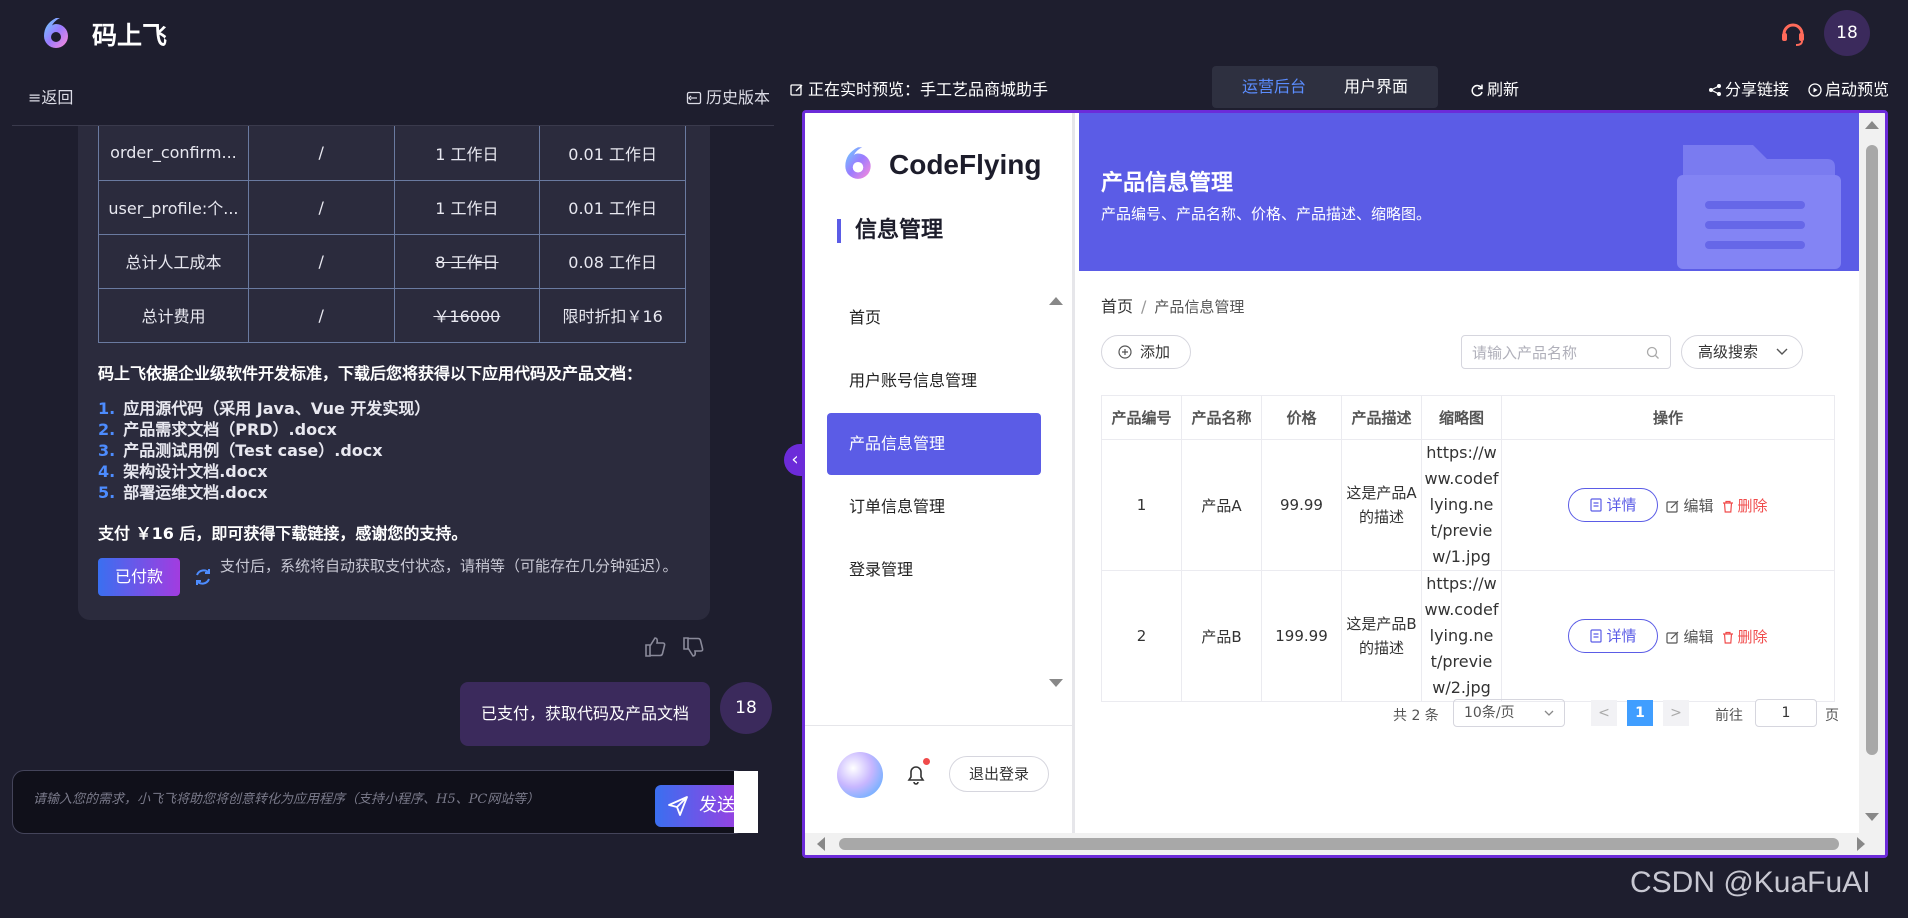 Image resolution: width=1908 pixels, height=918 pixels. Describe the element at coordinates (1056, 683) in the screenshot. I see `nav-scroll-down-arrow` at that location.